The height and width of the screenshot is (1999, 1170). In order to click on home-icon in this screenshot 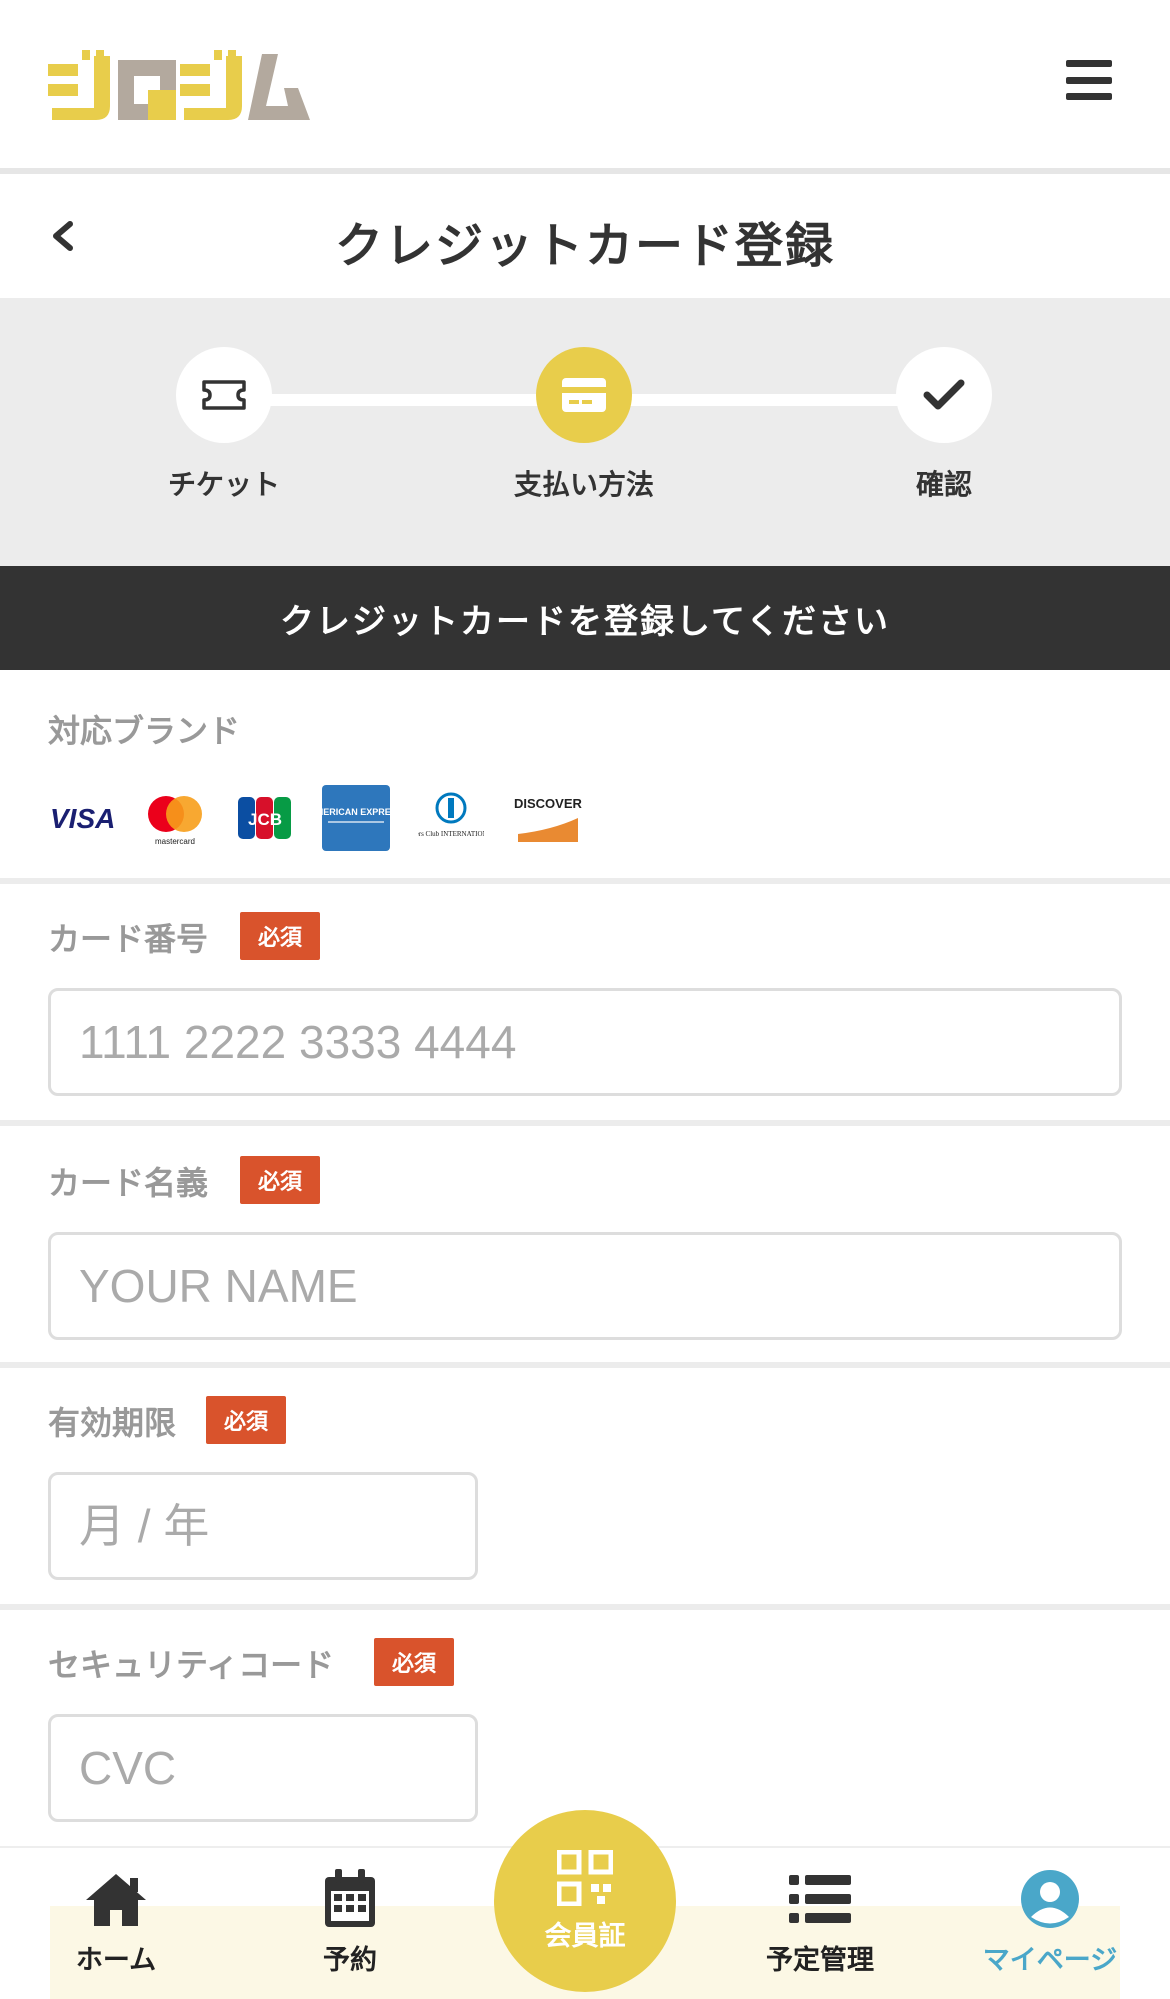, I will do `click(116, 1900)`.